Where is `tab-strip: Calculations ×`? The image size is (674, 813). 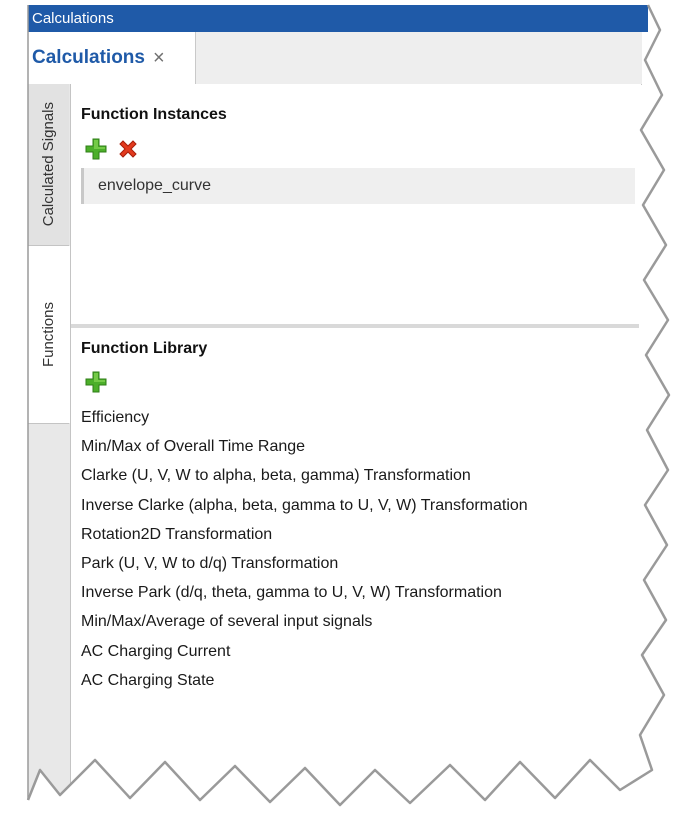 tab-strip: Calculations × is located at coordinates (335, 58).